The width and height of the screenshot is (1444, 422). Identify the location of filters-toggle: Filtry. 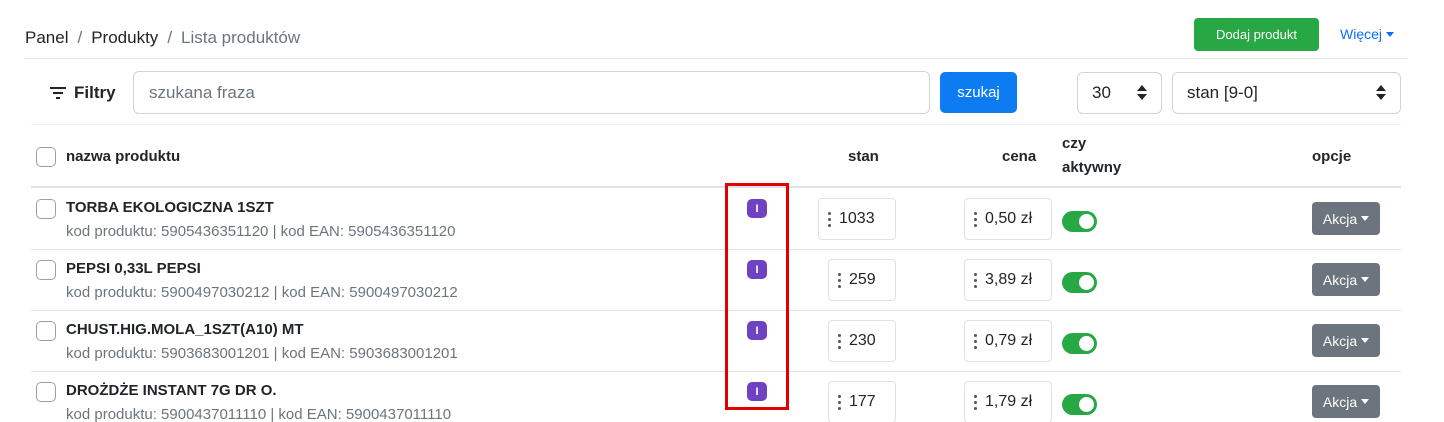
(83, 93).